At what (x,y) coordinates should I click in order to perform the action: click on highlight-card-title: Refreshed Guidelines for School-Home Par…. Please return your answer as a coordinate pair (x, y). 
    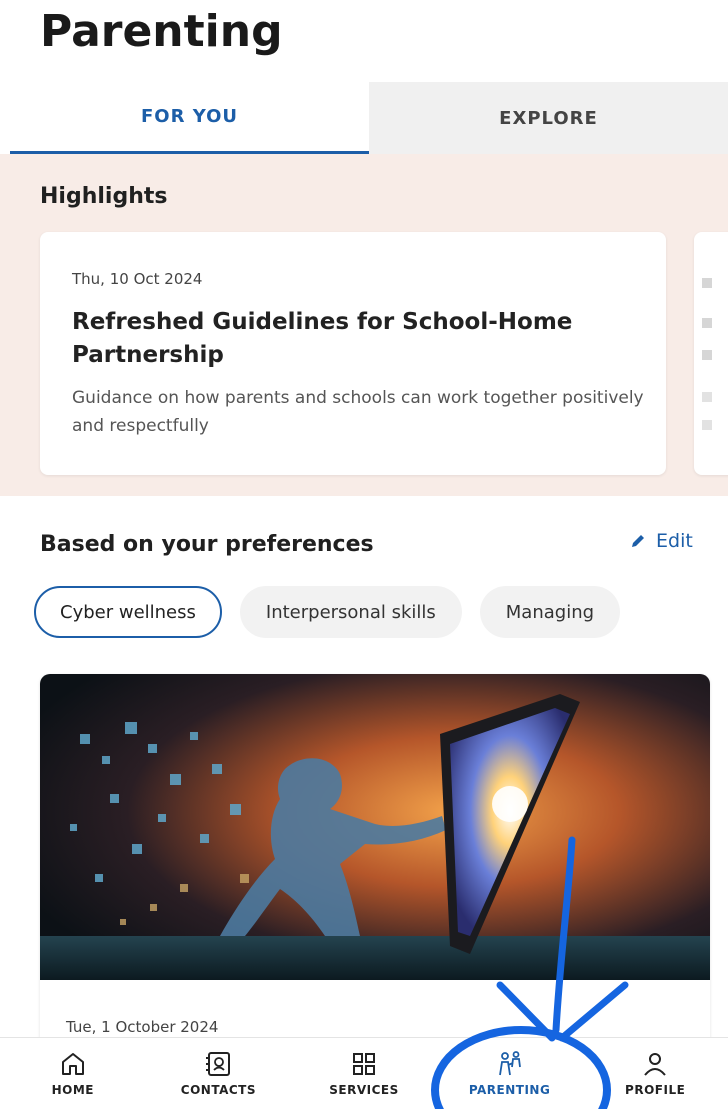
    Looking at the image, I should click on (322, 338).